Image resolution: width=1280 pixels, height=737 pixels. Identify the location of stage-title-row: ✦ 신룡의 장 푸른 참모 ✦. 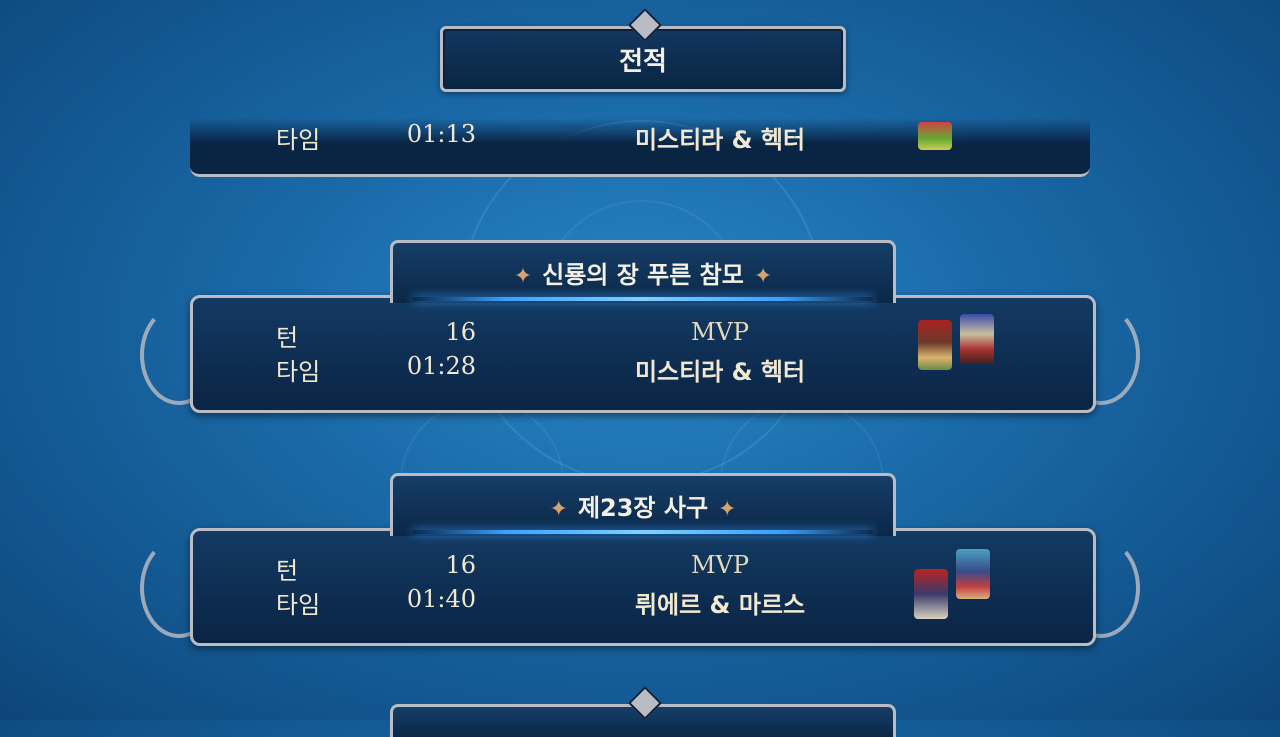
(643, 272).